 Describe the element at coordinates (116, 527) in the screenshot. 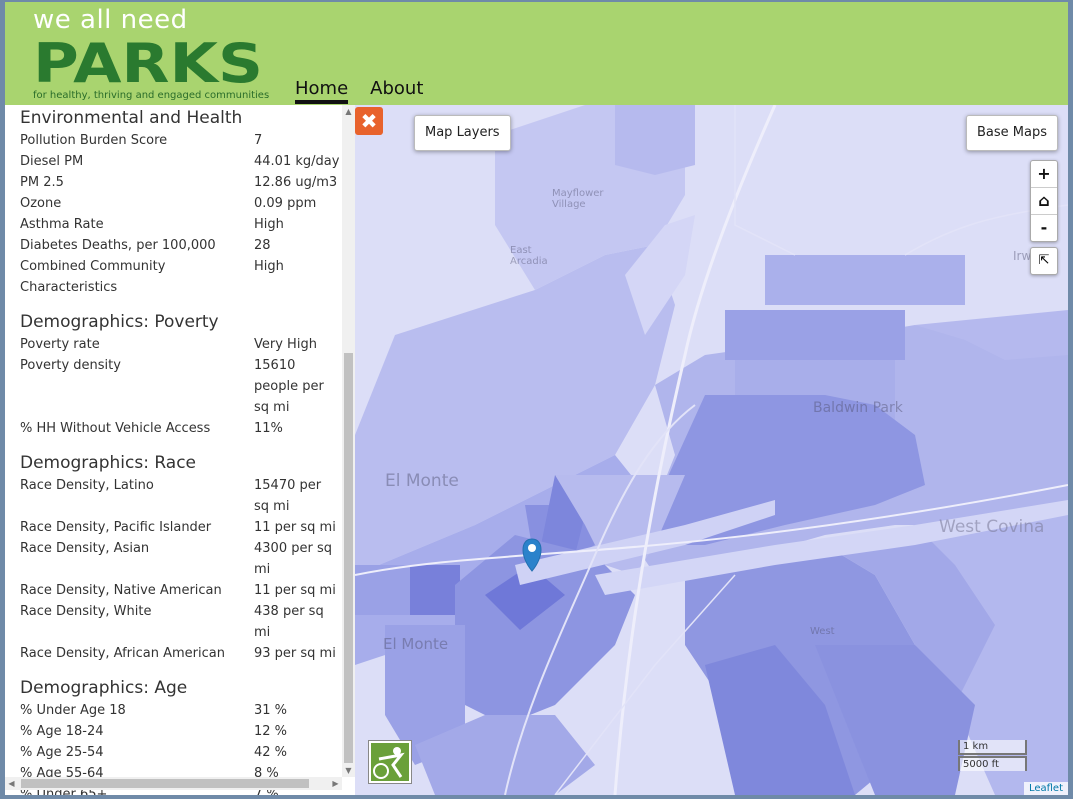

I see `row-label: Race Density, Pacific Islander` at that location.